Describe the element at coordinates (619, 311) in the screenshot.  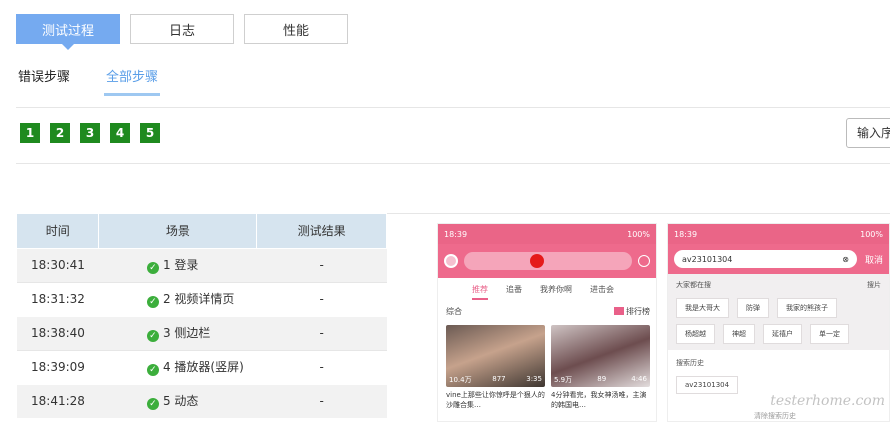
I see `rank-icon` at that location.